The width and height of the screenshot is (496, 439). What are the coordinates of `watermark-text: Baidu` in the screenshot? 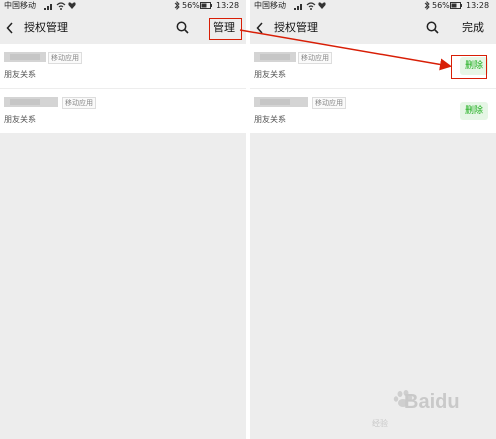 It's located at (432, 402).